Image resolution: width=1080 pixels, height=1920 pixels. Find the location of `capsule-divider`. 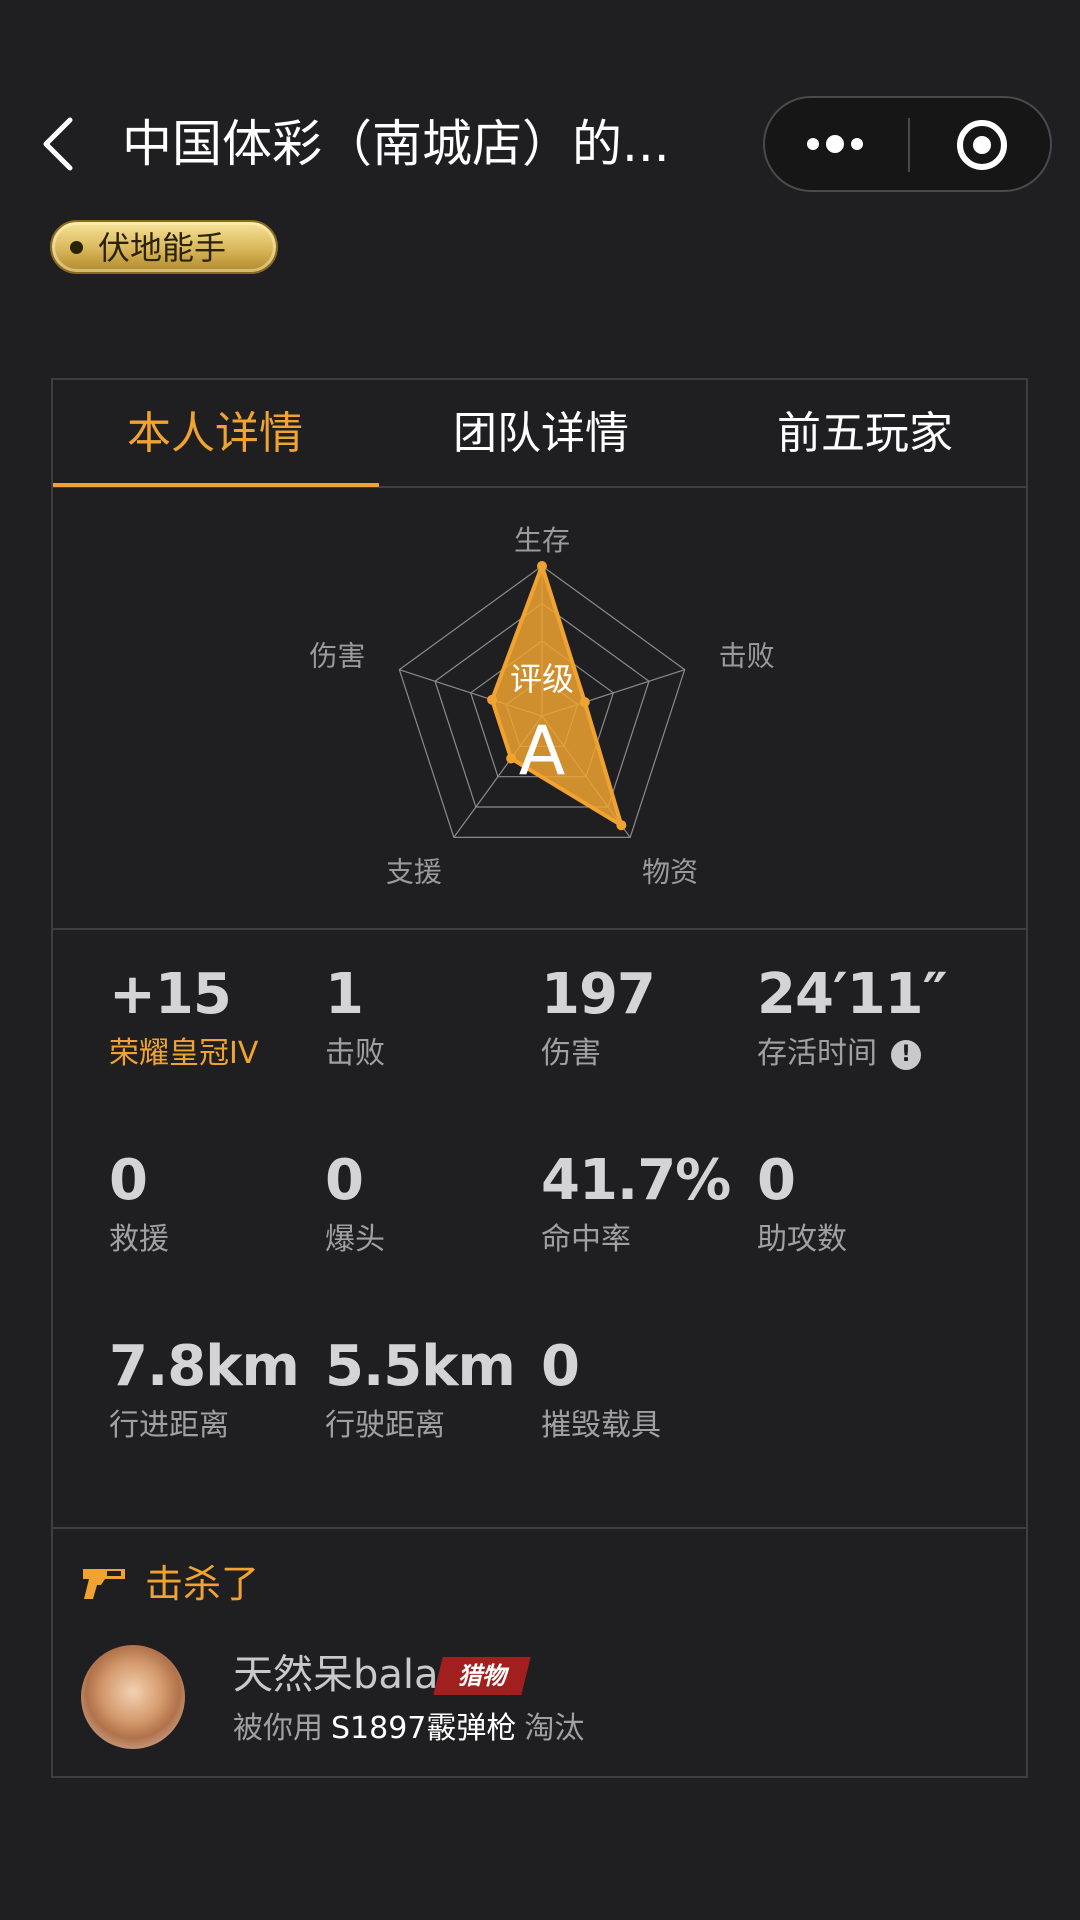

capsule-divider is located at coordinates (909, 145).